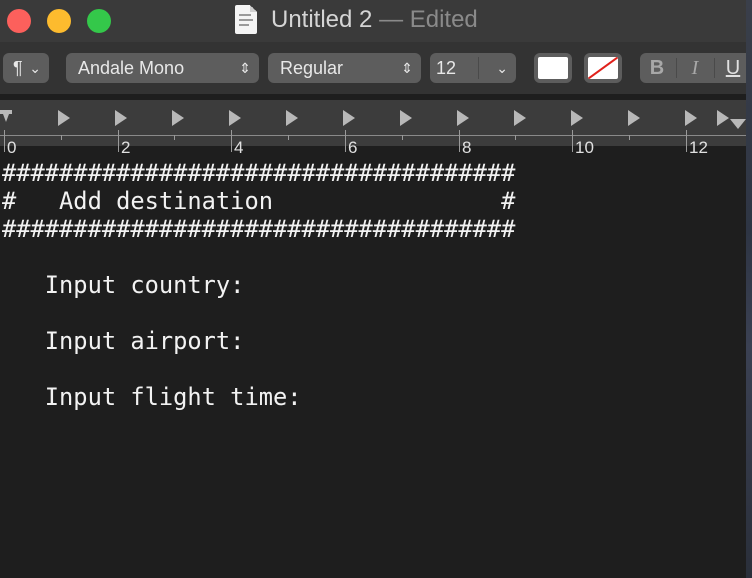 The width and height of the screenshot is (752, 578). Describe the element at coordinates (19, 21) in the screenshot. I see `close-window-button` at that location.